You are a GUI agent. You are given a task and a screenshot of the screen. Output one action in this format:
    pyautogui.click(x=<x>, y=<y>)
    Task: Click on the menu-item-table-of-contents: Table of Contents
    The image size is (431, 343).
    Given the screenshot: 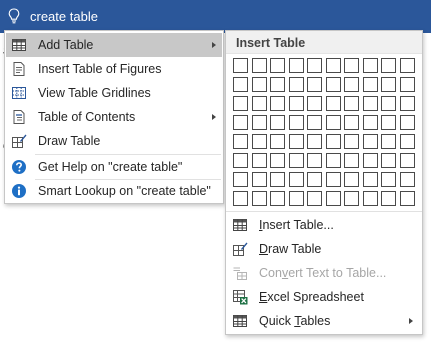 What is the action you would take?
    pyautogui.click(x=114, y=117)
    